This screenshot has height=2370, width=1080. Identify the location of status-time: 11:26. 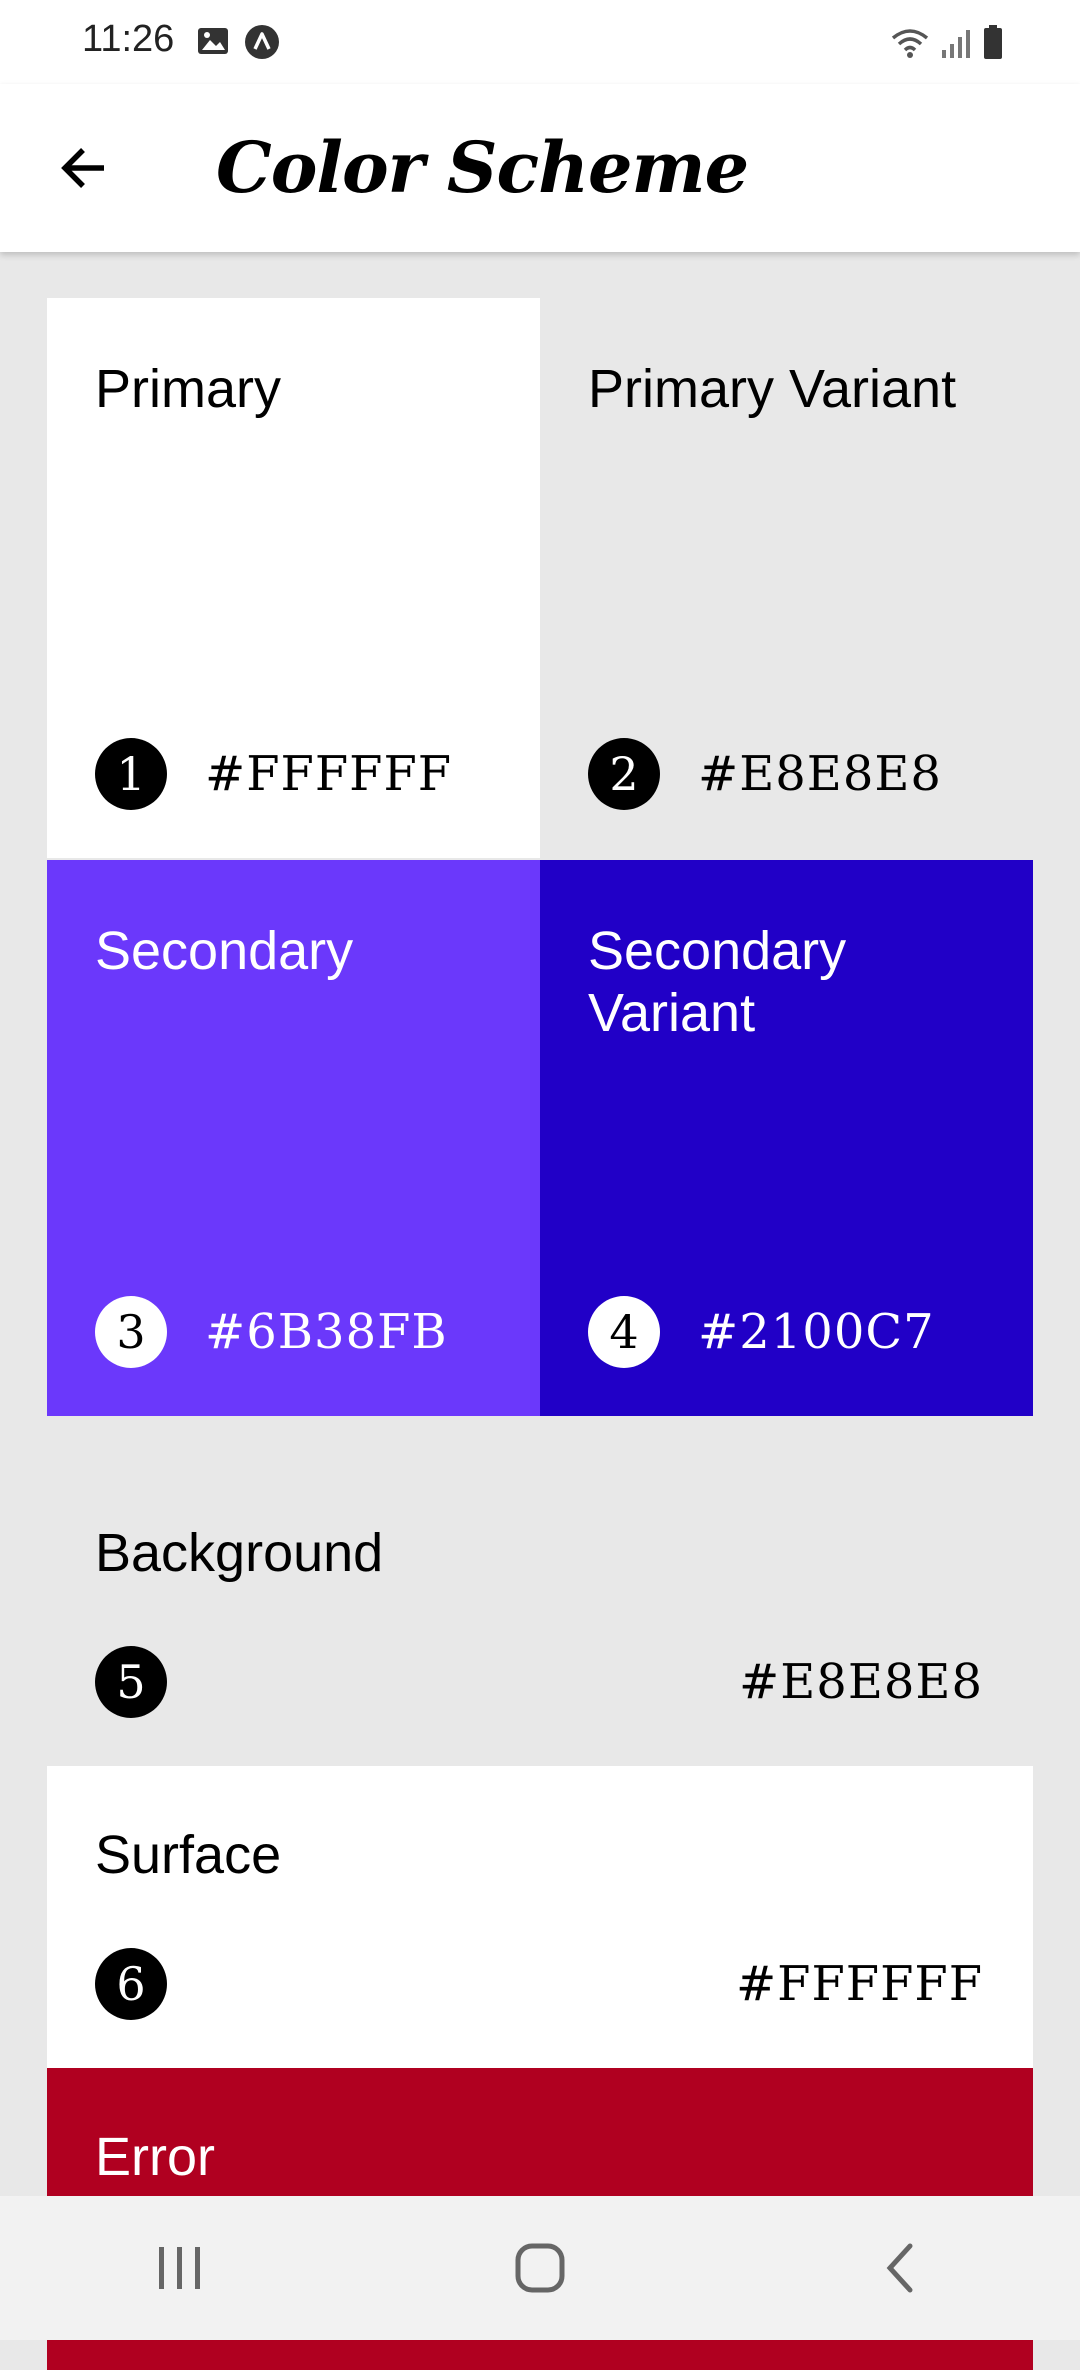
(128, 39).